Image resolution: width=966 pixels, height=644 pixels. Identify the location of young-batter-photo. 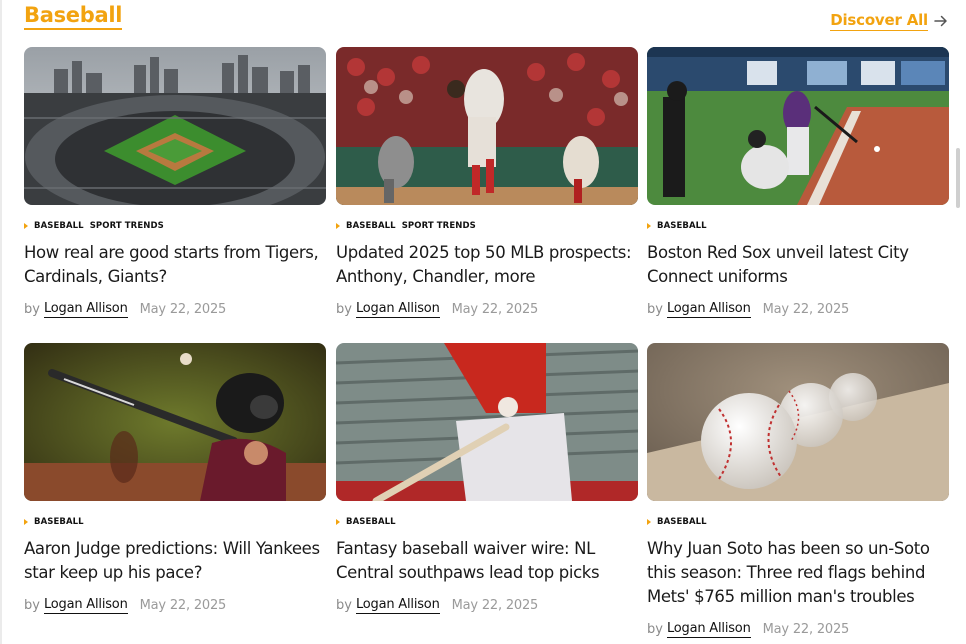
(175, 422).